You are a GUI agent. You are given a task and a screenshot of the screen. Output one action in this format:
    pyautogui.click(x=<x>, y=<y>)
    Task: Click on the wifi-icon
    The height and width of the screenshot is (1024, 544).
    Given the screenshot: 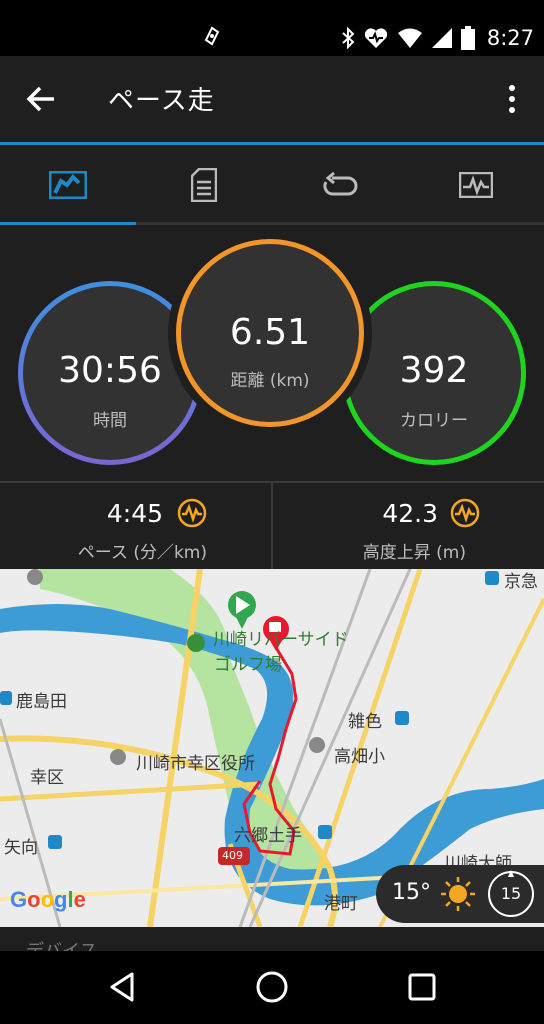 What is the action you would take?
    pyautogui.click(x=409, y=38)
    